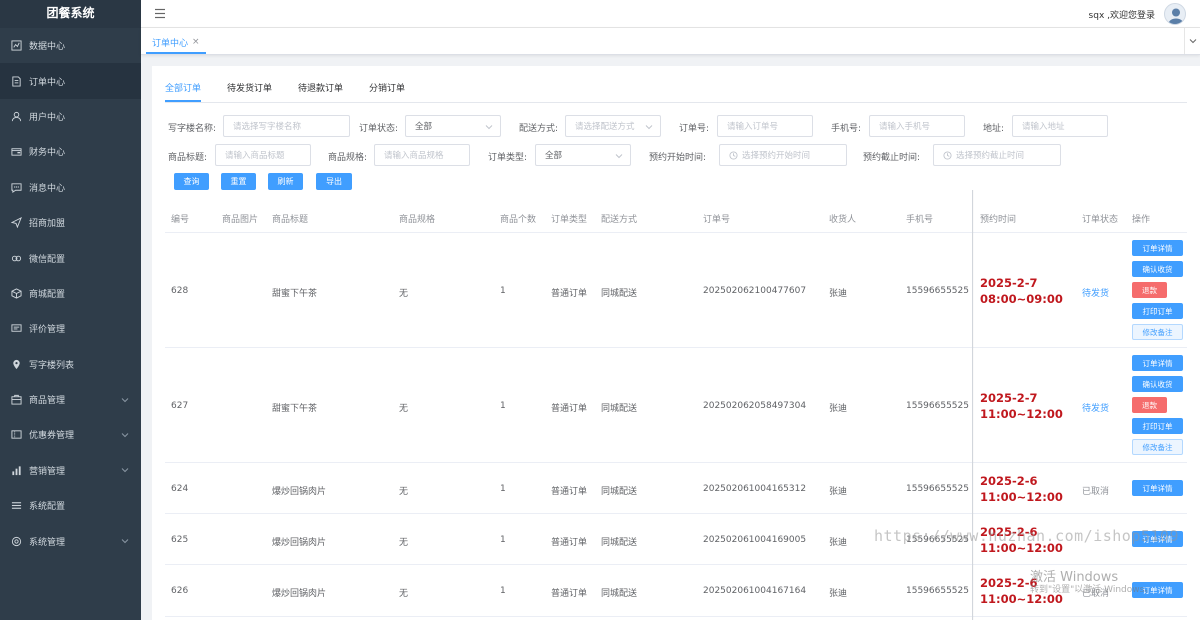  I want to click on export-button: 导出, so click(334, 181).